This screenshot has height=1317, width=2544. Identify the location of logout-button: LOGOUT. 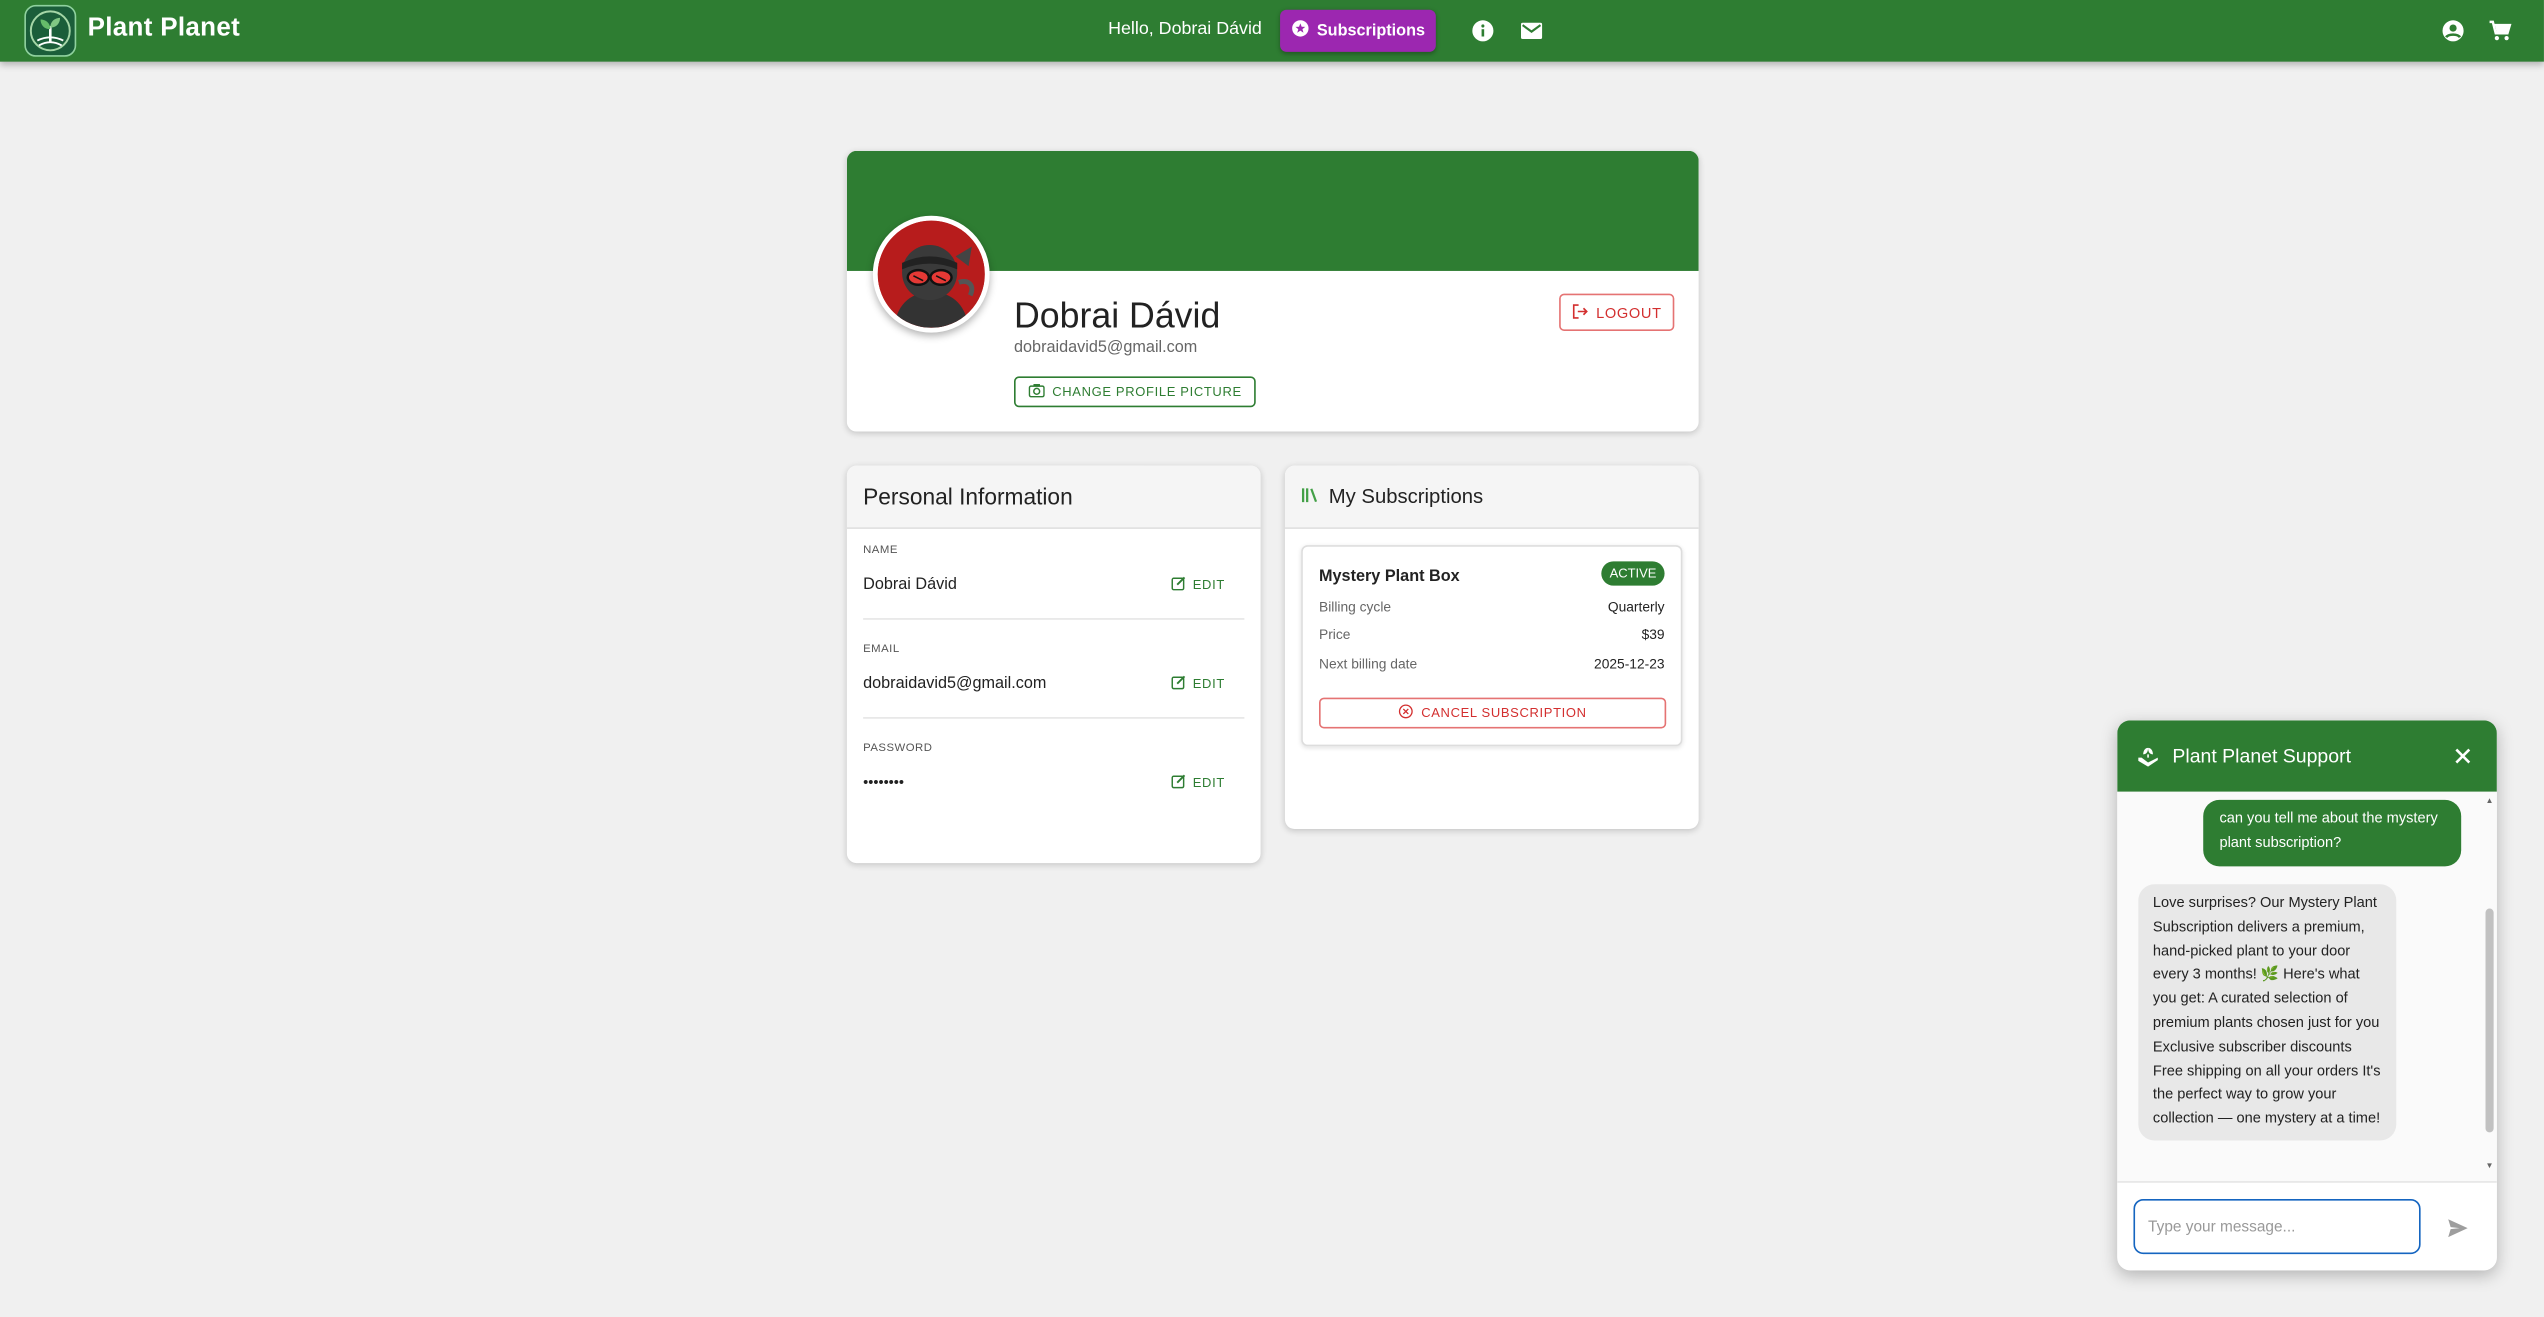
(1617, 312).